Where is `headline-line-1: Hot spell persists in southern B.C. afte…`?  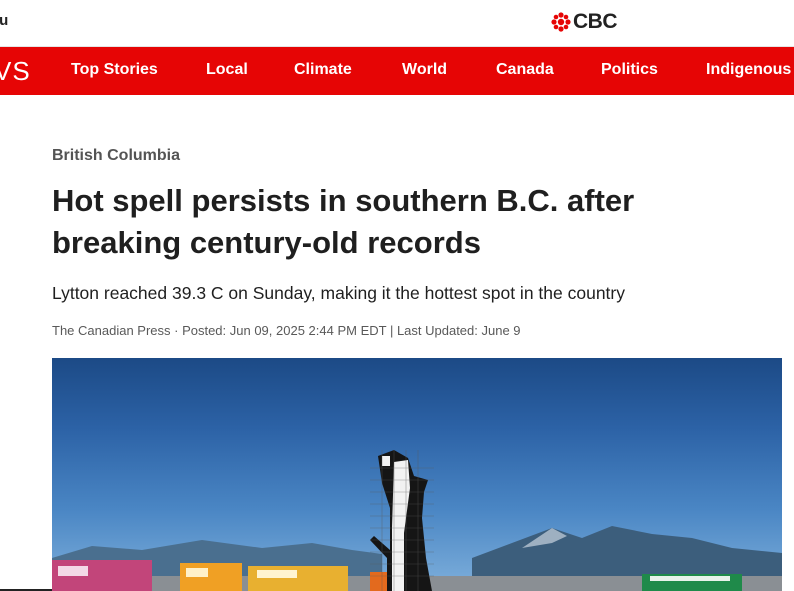
headline-line-1: Hot spell persists in southern B.C. afte… is located at coordinates (343, 200).